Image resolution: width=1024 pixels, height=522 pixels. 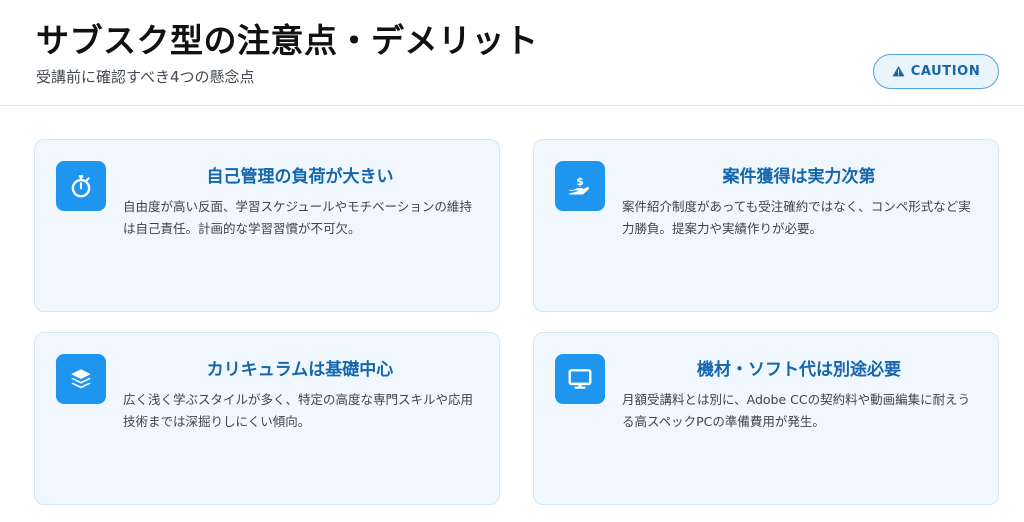 I want to click on caution-label: CAUTION, so click(x=945, y=71).